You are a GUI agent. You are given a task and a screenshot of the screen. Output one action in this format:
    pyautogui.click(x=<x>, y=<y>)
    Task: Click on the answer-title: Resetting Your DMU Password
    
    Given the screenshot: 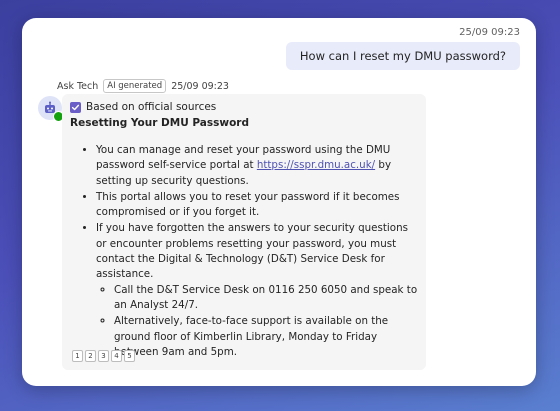 What is the action you would take?
    pyautogui.click(x=159, y=123)
    